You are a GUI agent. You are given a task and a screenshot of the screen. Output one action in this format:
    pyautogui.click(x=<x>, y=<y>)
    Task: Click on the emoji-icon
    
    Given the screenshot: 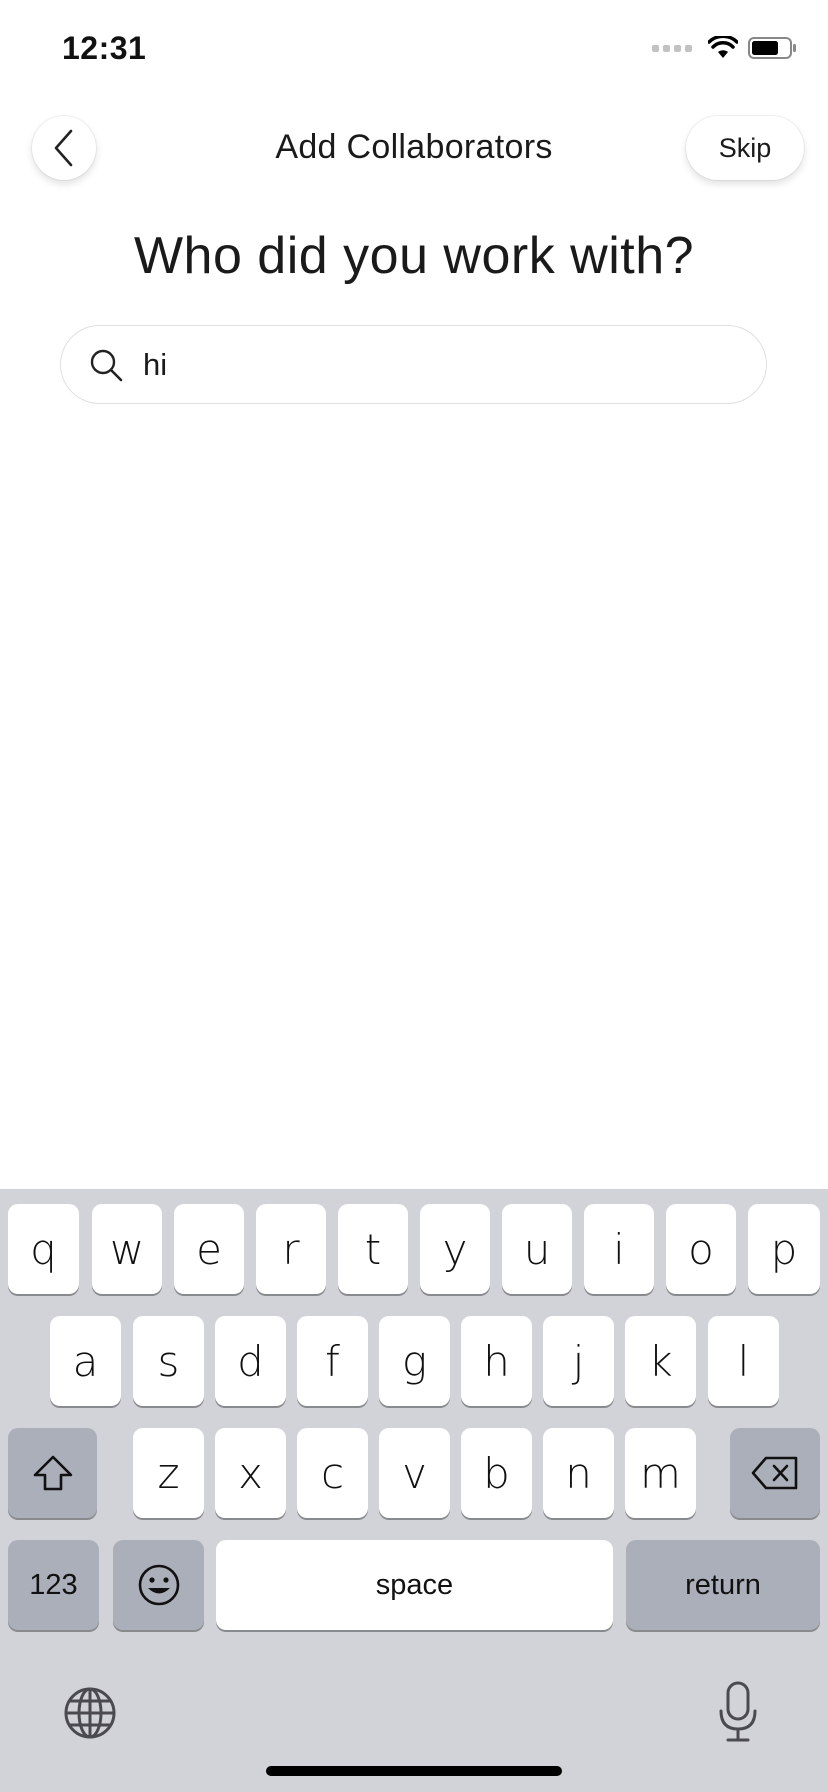 What is the action you would take?
    pyautogui.click(x=158, y=1585)
    